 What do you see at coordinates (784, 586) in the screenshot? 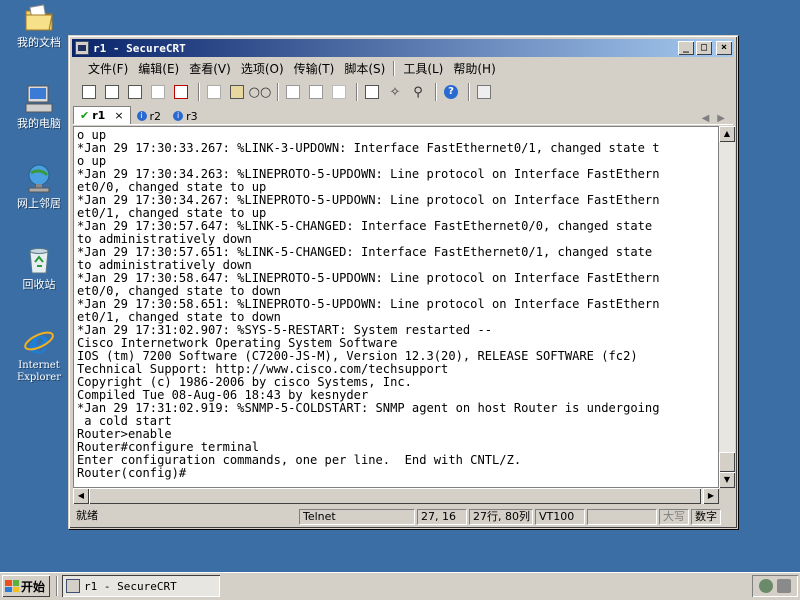
I see `tray-volume-icon` at bounding box center [784, 586].